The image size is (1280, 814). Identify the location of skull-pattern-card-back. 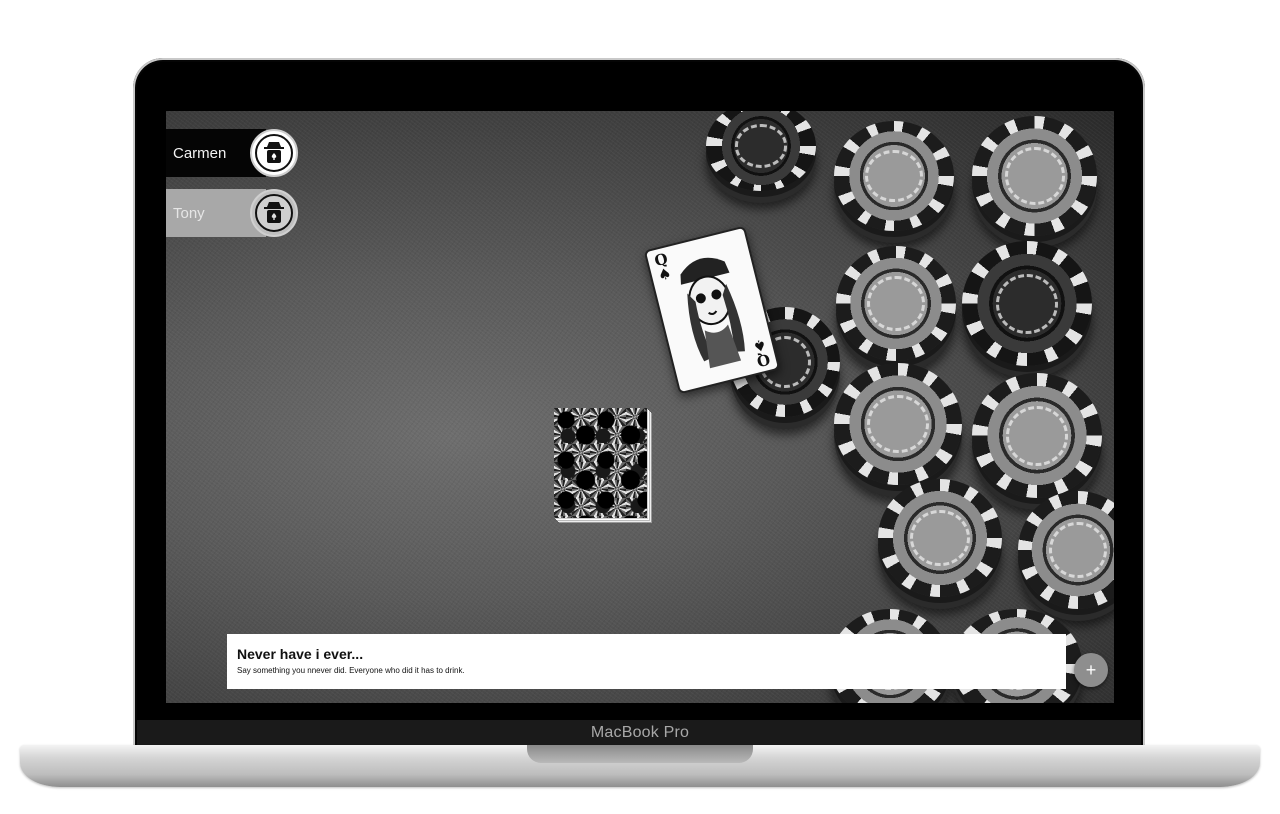
(600, 463).